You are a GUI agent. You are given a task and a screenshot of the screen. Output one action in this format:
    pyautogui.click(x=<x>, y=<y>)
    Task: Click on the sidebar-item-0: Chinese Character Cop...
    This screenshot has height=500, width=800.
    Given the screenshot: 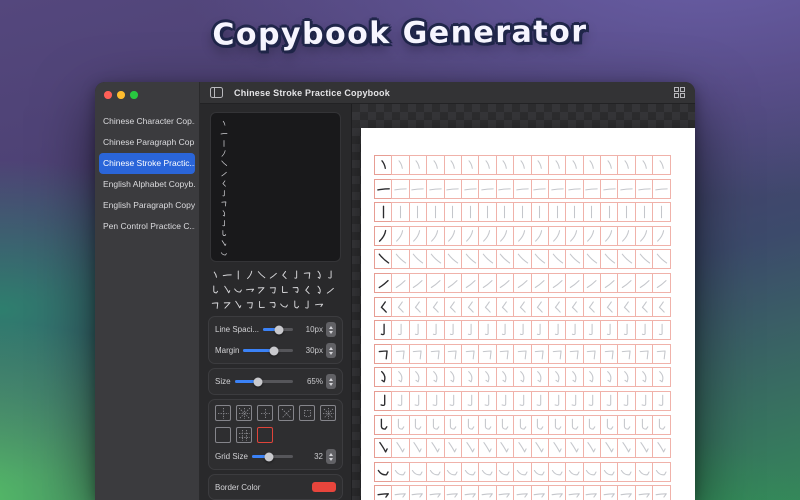 What is the action you would take?
    pyautogui.click(x=147, y=121)
    